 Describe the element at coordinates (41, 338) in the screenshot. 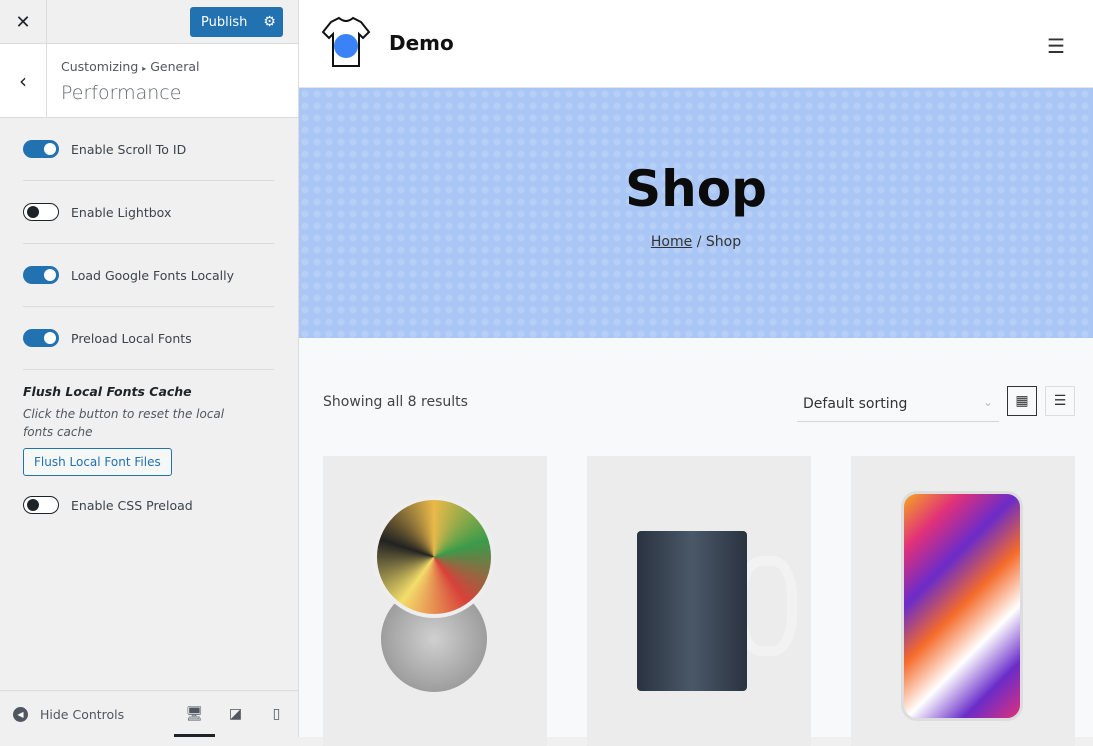

I see `toggle-preload-local-fonts` at that location.